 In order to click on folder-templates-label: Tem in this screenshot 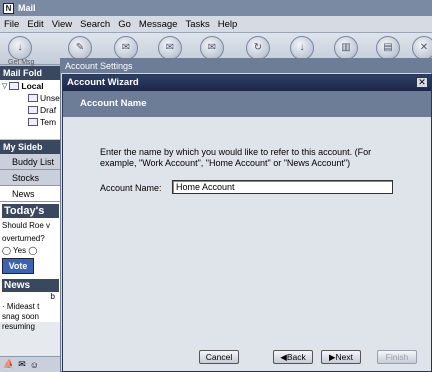, I will do `click(48, 122)`.